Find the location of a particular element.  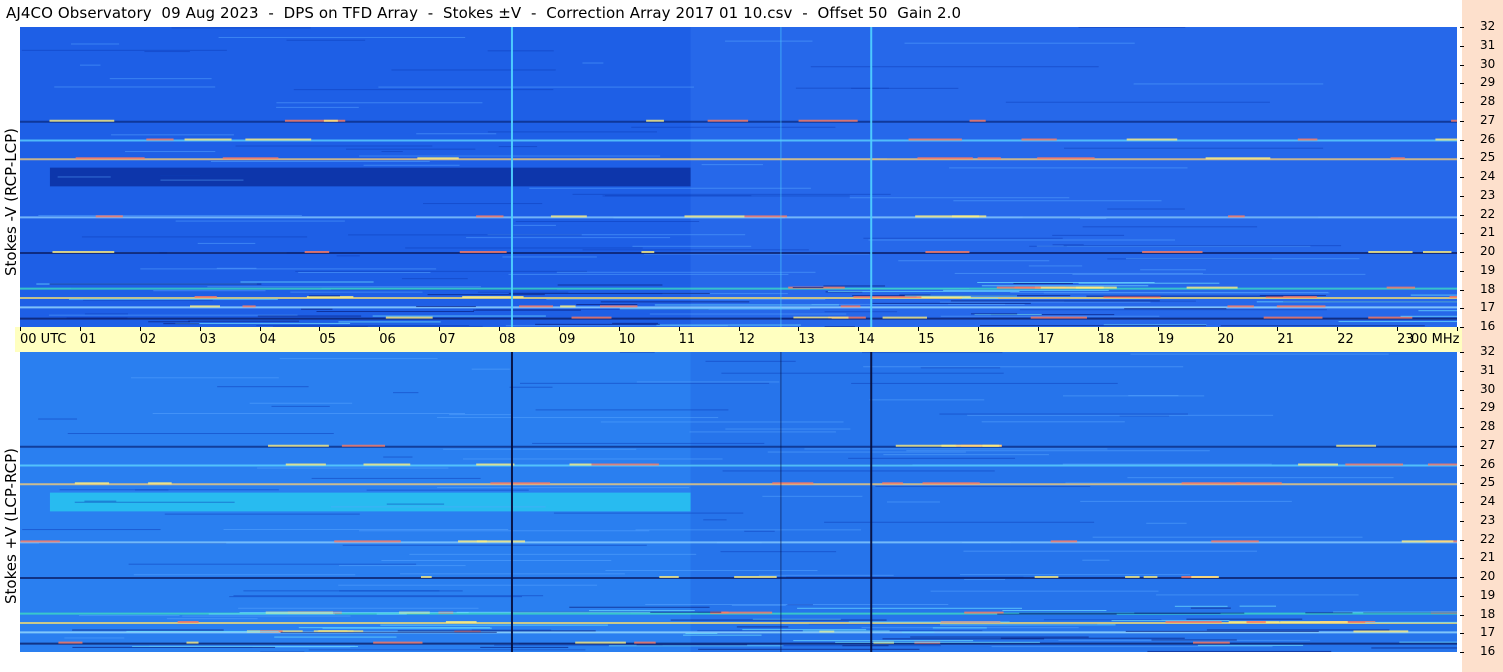

frequency-tick-label: 21 is located at coordinates (1488, 232).